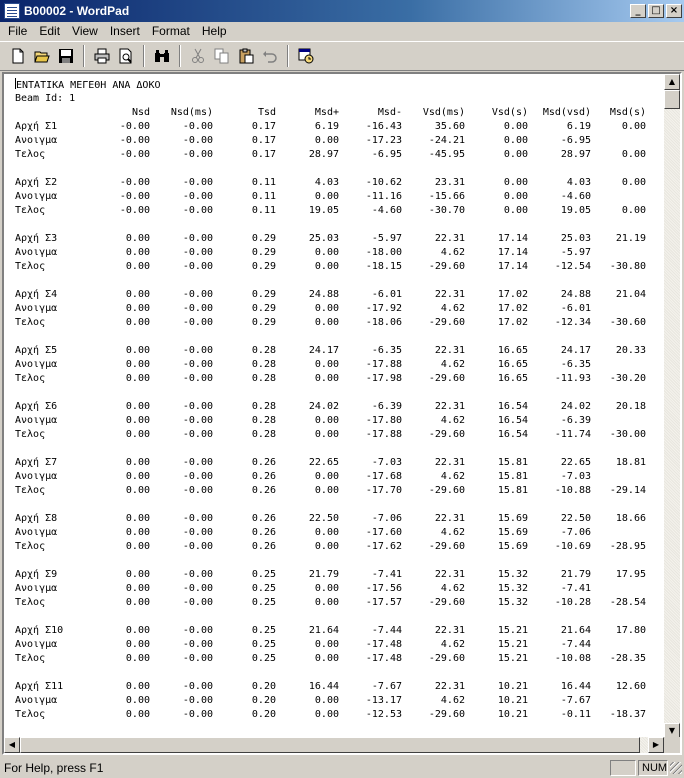 The height and width of the screenshot is (778, 684). Describe the element at coordinates (41, 56) in the screenshot. I see `open-button` at that location.